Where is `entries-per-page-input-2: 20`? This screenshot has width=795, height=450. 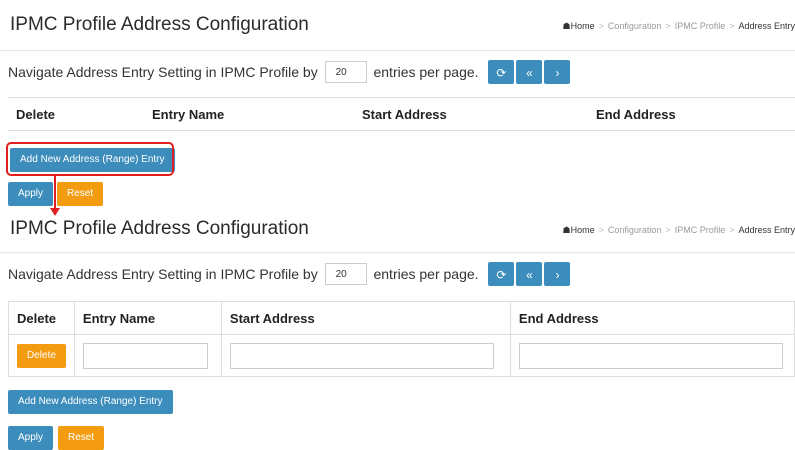
entries-per-page-input-2: 20 is located at coordinates (345, 274).